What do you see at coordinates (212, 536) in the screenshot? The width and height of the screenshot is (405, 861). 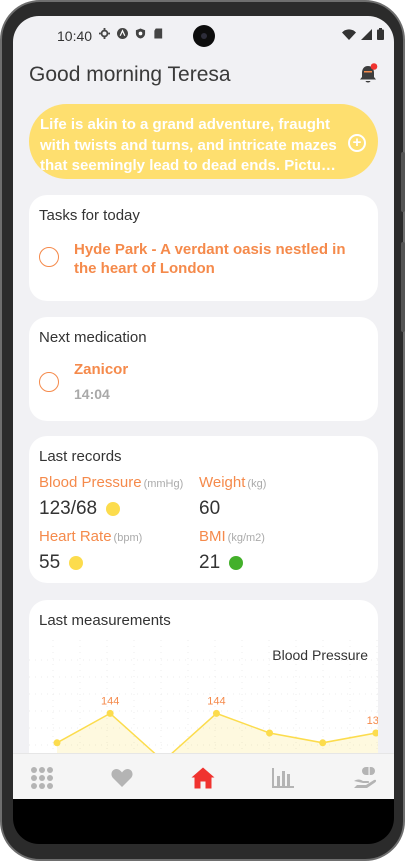 I see `record-label: BMI` at bounding box center [212, 536].